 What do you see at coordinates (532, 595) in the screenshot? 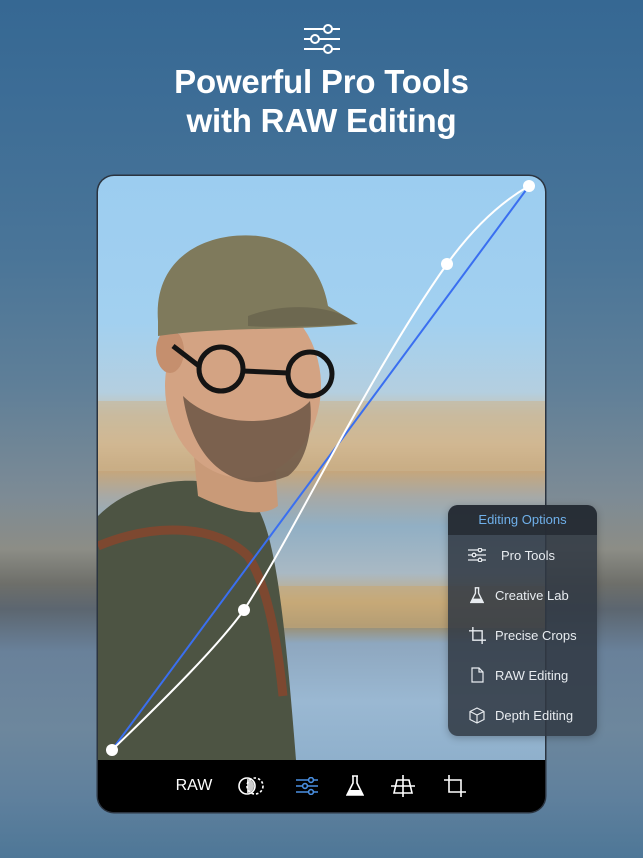
I see `menu-item-label: Creative Lab` at bounding box center [532, 595].